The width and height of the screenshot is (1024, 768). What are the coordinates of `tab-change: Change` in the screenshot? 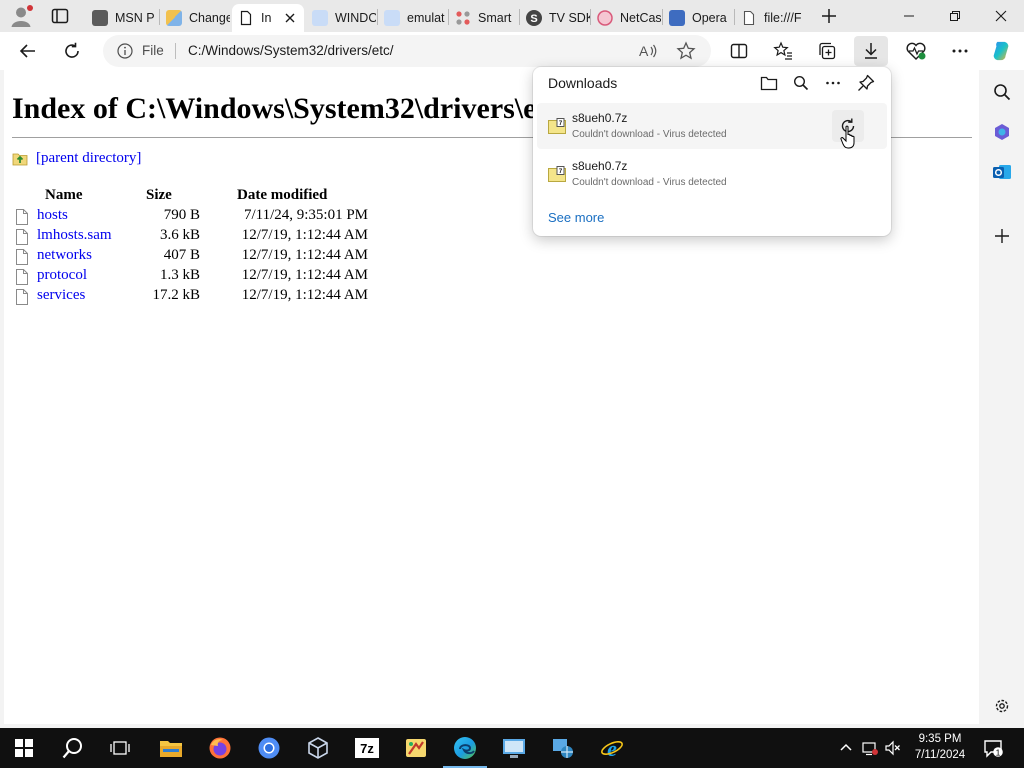 It's located at (195, 18).